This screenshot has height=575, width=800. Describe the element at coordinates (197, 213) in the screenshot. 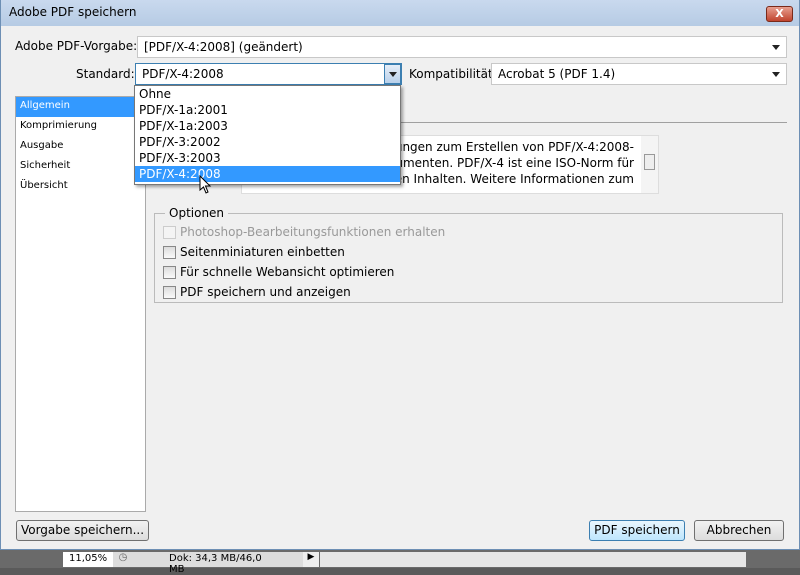

I see `options-title: Optionen` at that location.